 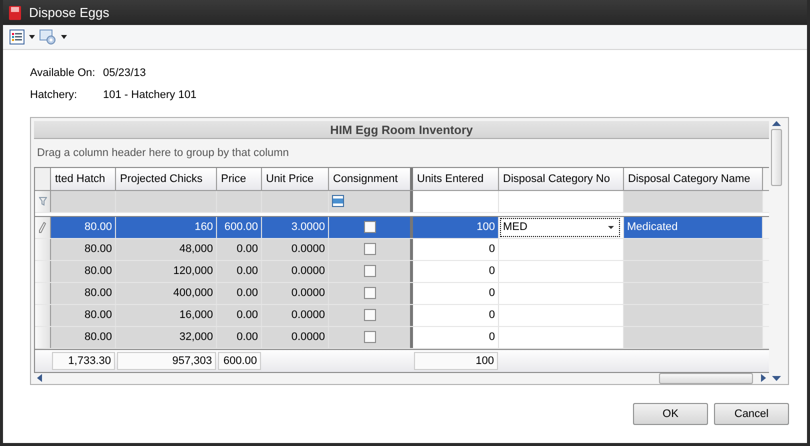 I want to click on column-header: Unit Price, so click(x=295, y=179).